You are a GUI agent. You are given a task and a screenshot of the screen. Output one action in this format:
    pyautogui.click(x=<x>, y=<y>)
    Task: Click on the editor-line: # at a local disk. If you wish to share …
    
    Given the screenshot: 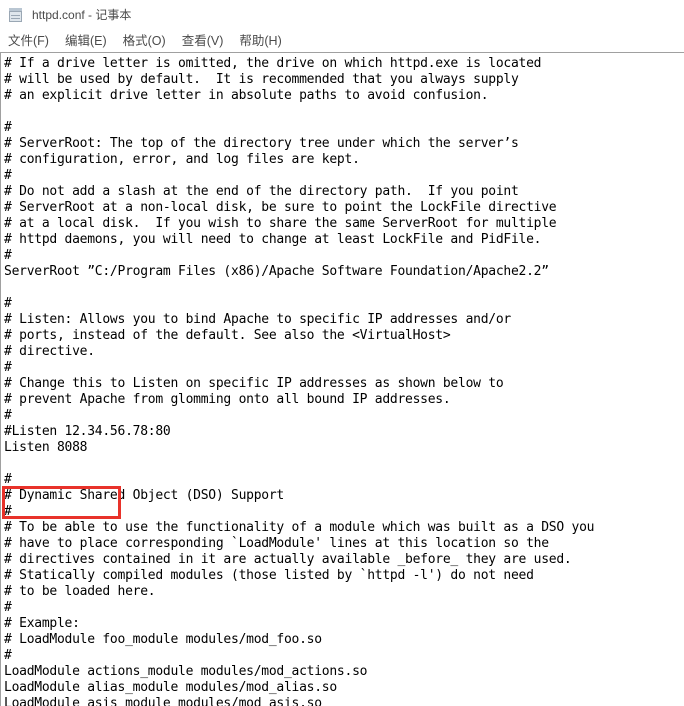 What is the action you would take?
    pyautogui.click(x=280, y=223)
    